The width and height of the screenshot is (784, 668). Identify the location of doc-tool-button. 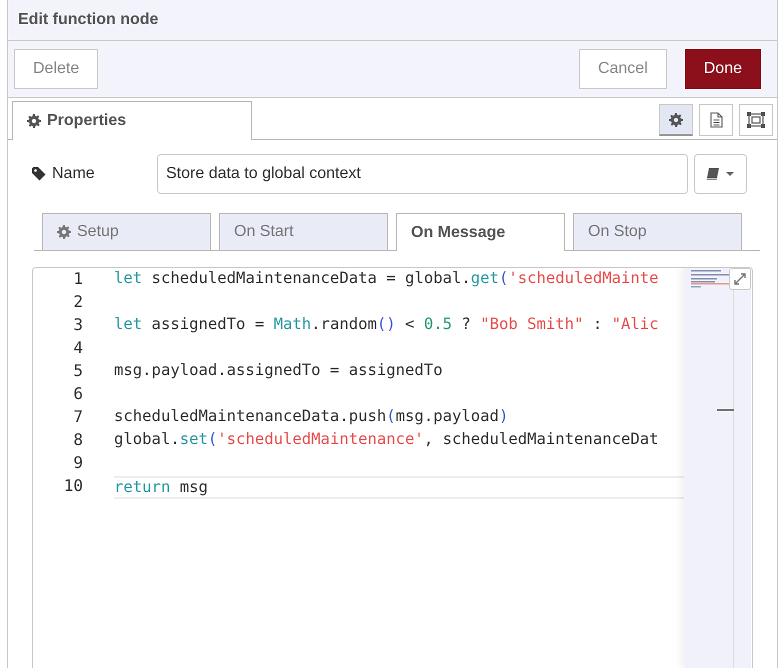
(716, 120).